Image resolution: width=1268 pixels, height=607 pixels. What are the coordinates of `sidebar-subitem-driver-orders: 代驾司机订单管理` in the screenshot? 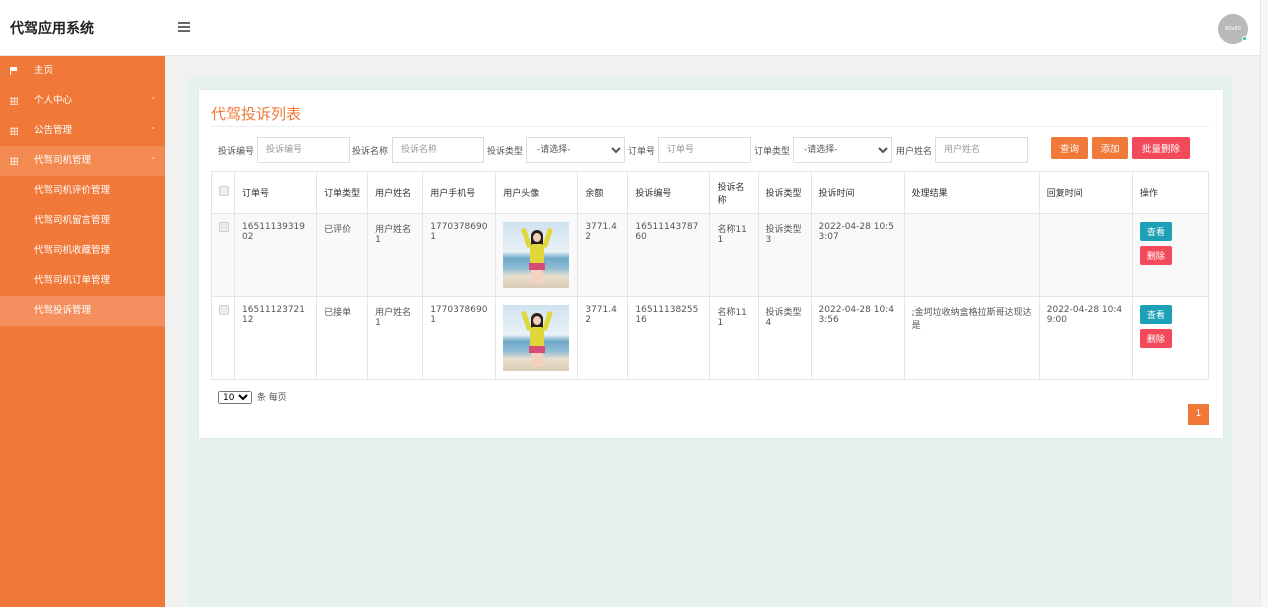 It's located at (82, 281).